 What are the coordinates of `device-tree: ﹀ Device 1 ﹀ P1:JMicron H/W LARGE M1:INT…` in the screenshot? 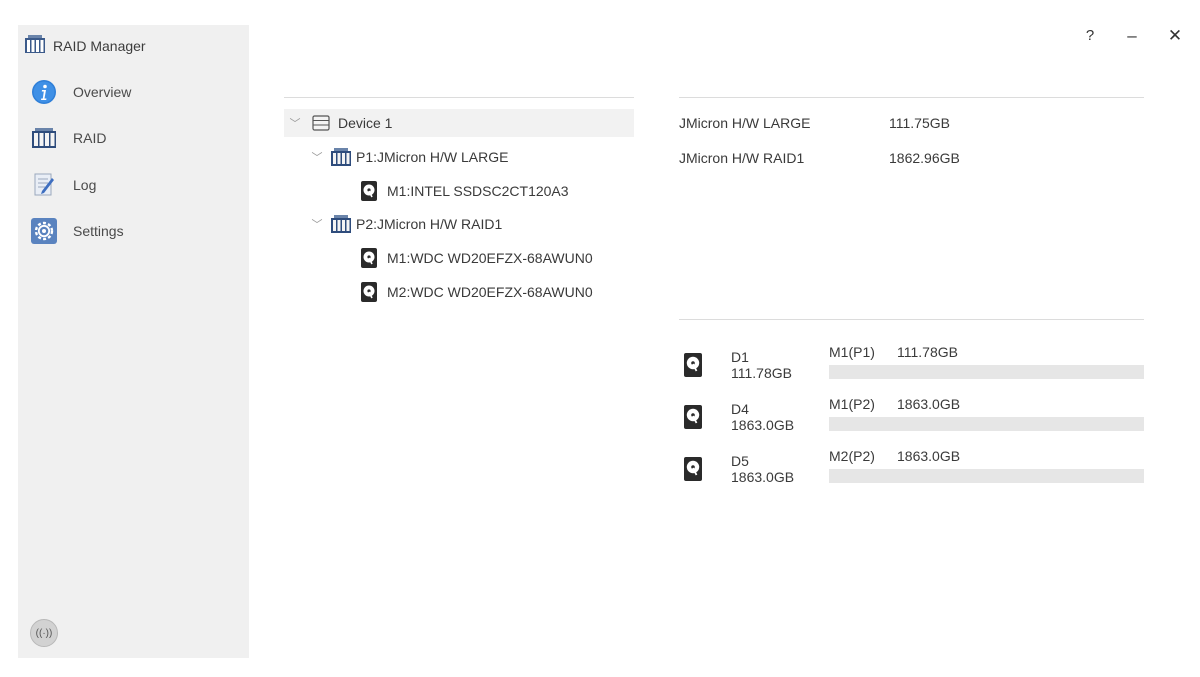 It's located at (459, 199).